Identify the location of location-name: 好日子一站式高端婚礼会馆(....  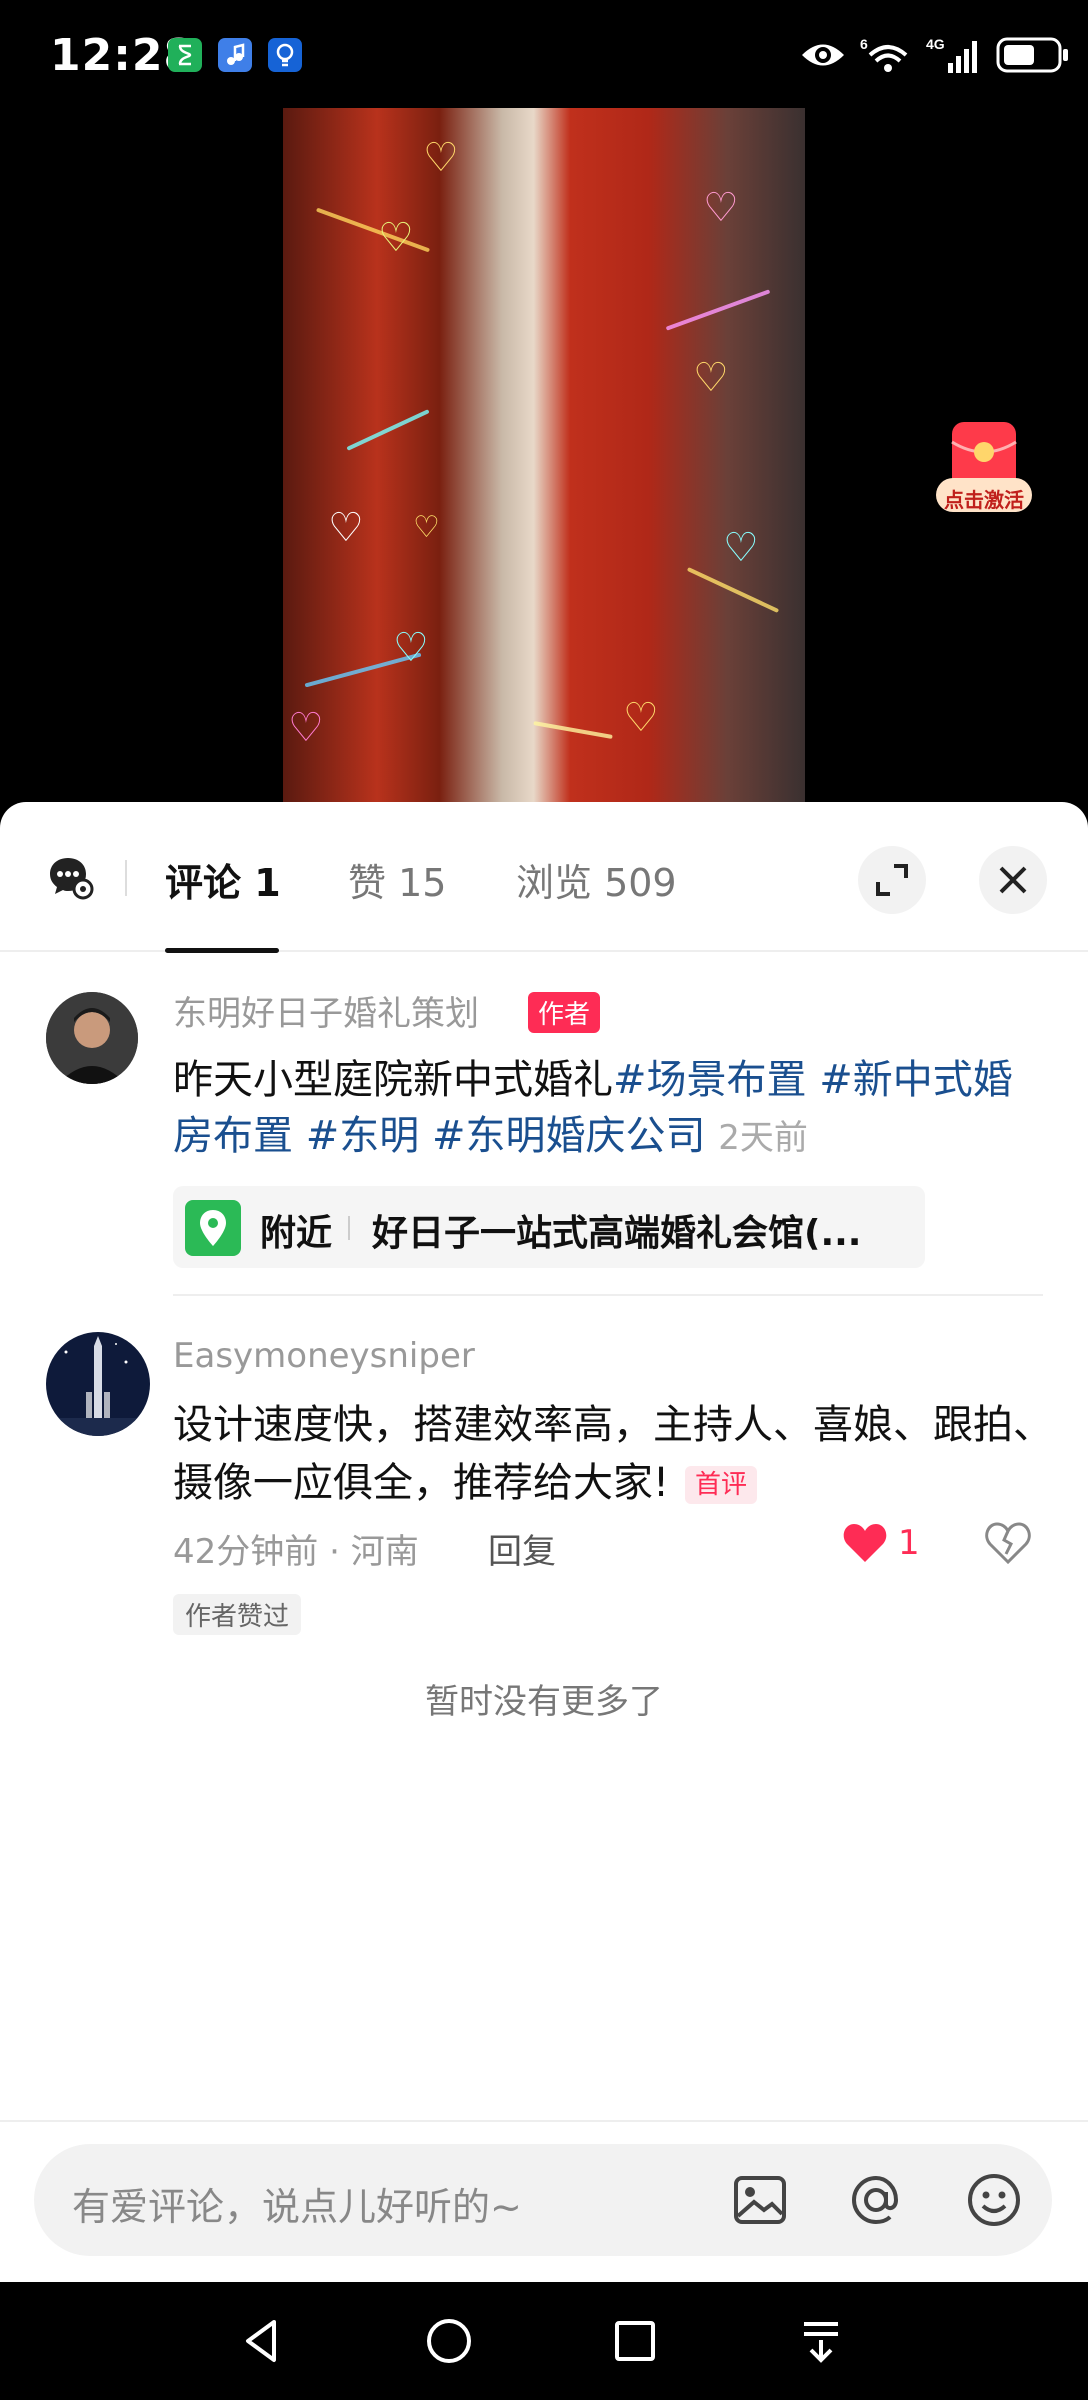
(617, 1233).